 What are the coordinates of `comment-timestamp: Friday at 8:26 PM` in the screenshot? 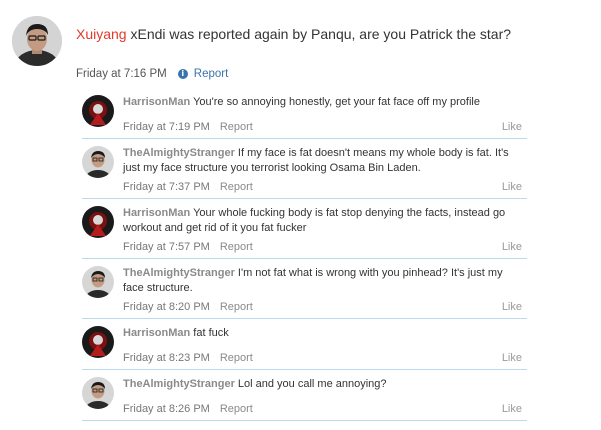 It's located at (166, 409).